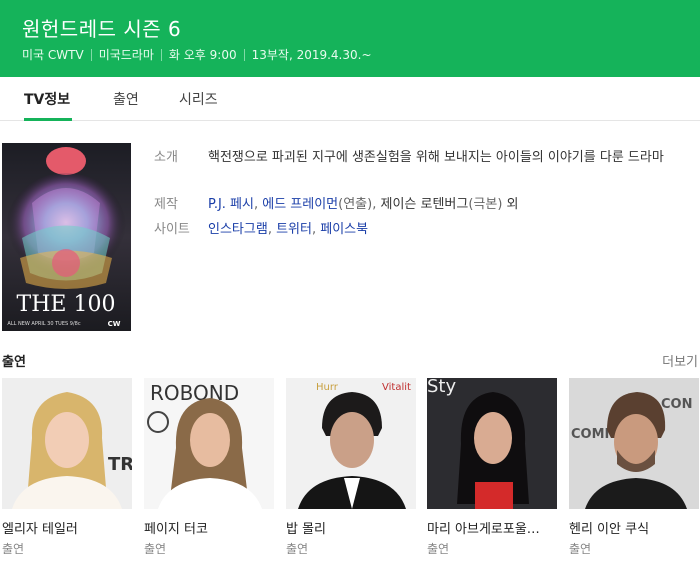 This screenshot has height=563, width=700. What do you see at coordinates (441, 387) in the screenshot?
I see `svg-text: Sty` at bounding box center [441, 387].